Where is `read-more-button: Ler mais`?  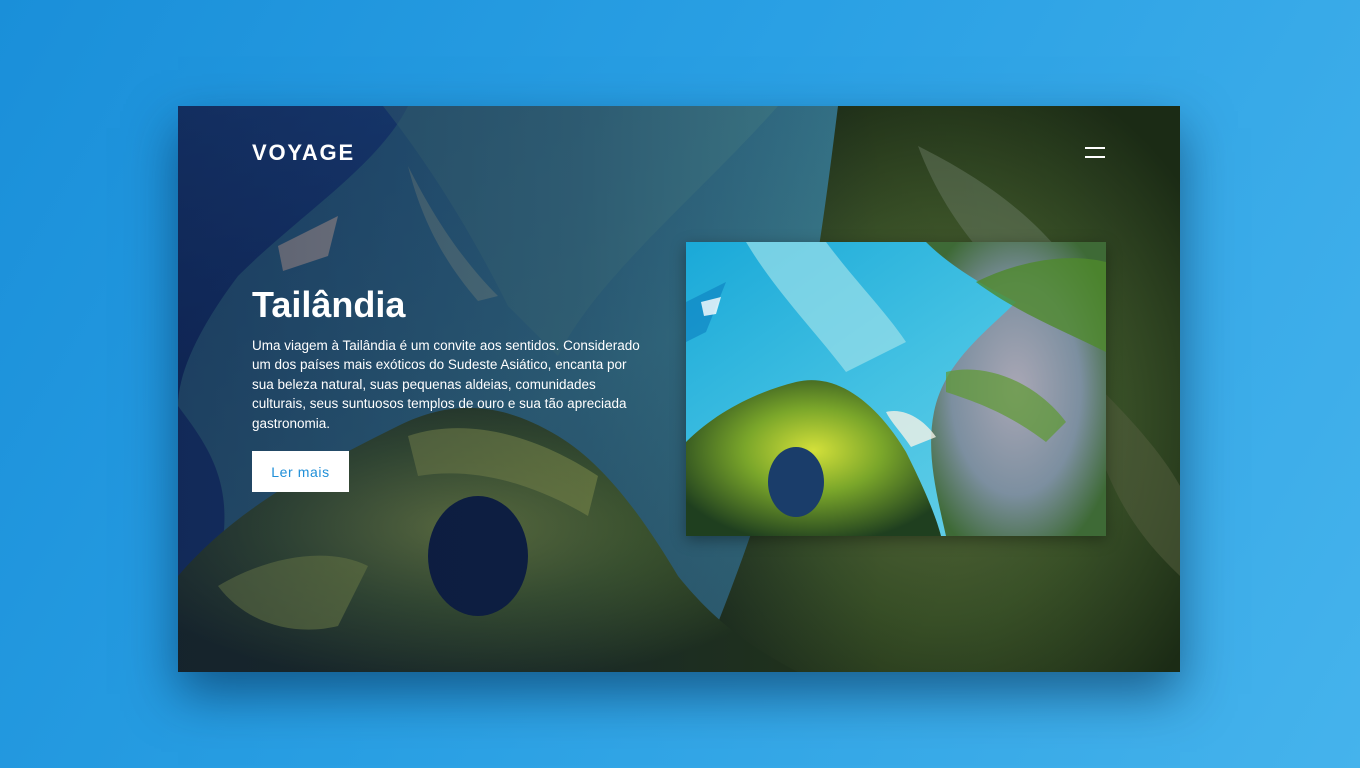
read-more-button: Ler mais is located at coordinates (300, 471).